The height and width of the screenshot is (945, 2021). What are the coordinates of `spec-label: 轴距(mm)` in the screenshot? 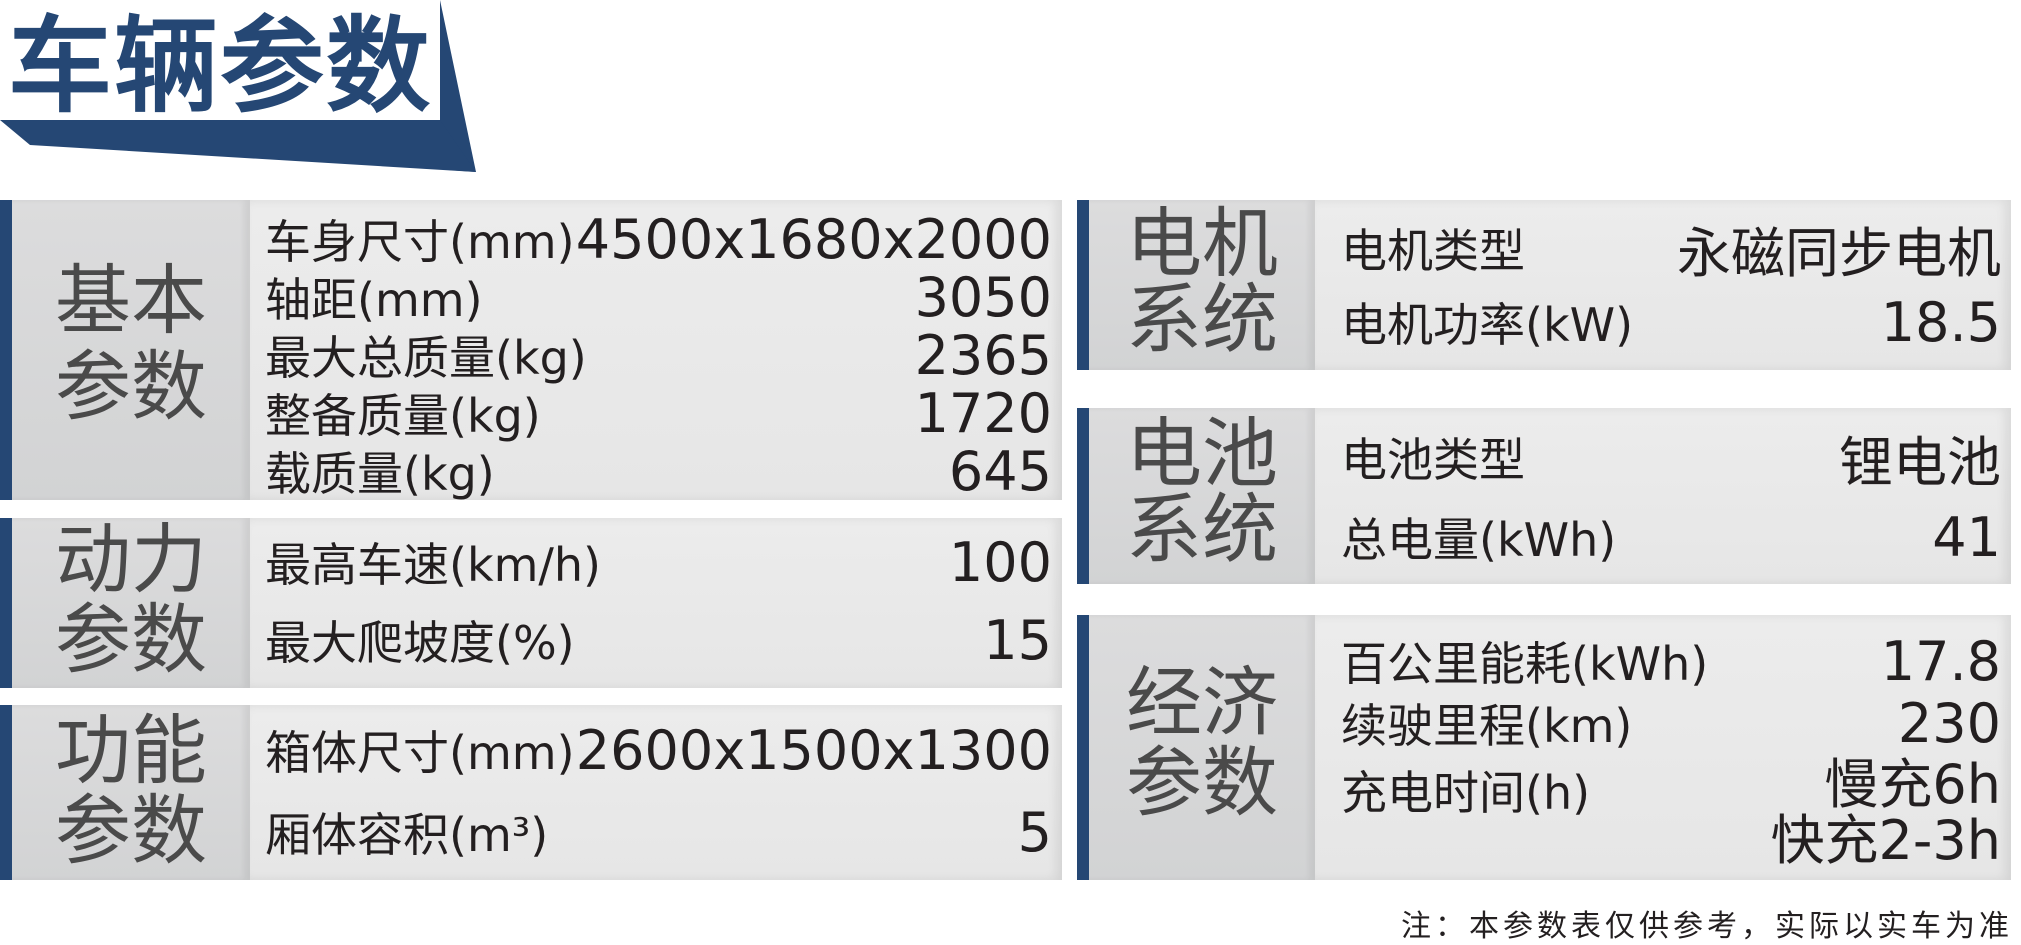 It's located at (374, 300).